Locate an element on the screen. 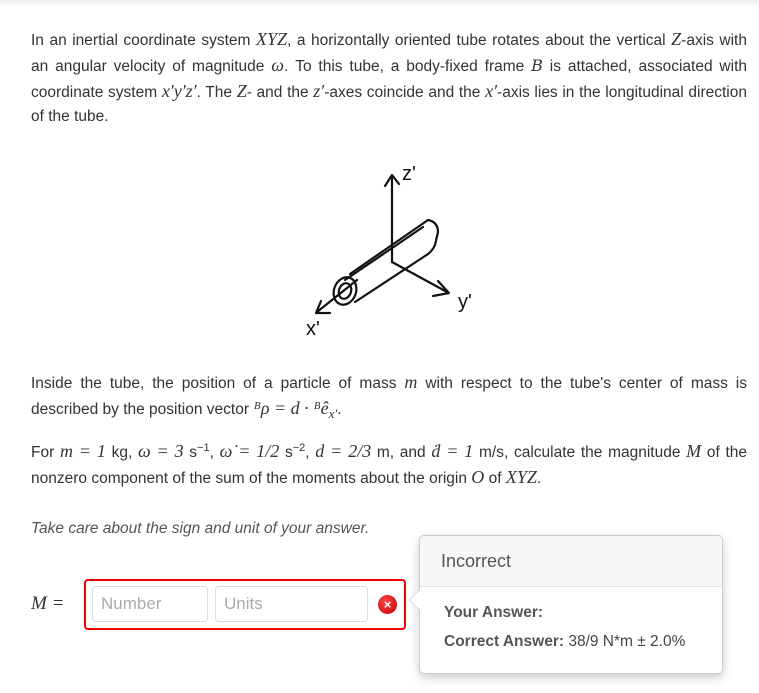  z-prime-label: z' is located at coordinates (409, 174).